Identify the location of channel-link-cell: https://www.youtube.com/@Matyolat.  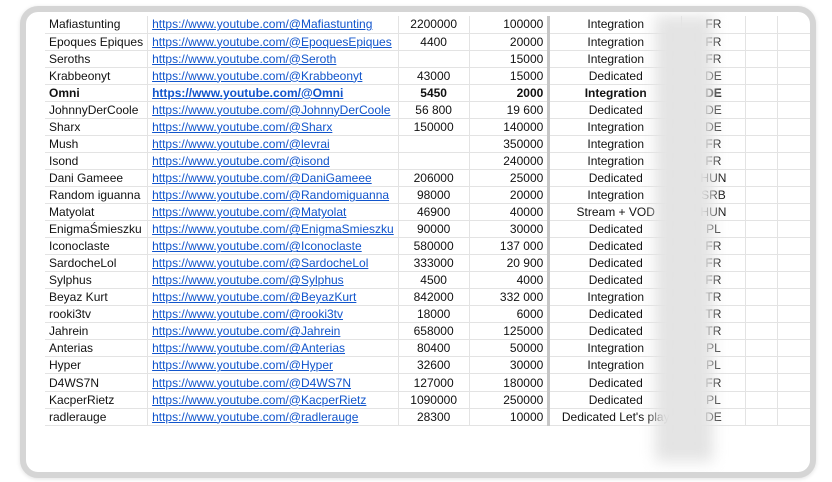
(273, 212).